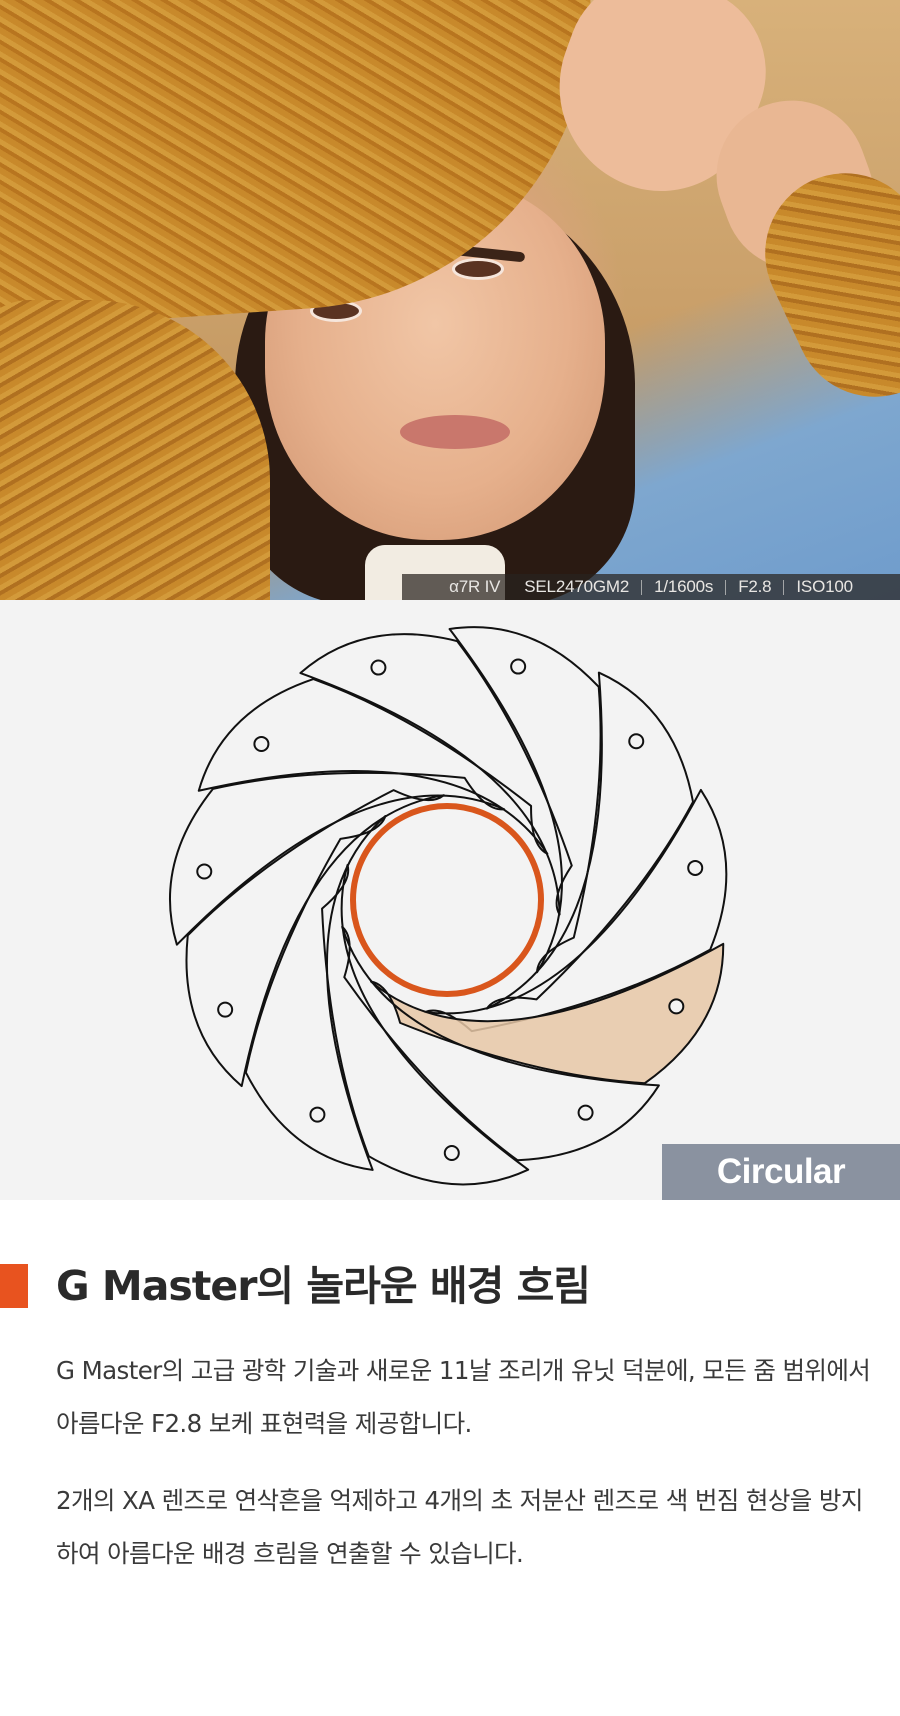  Describe the element at coordinates (135, 450) in the screenshot. I see `photo-sweater-body` at that location.